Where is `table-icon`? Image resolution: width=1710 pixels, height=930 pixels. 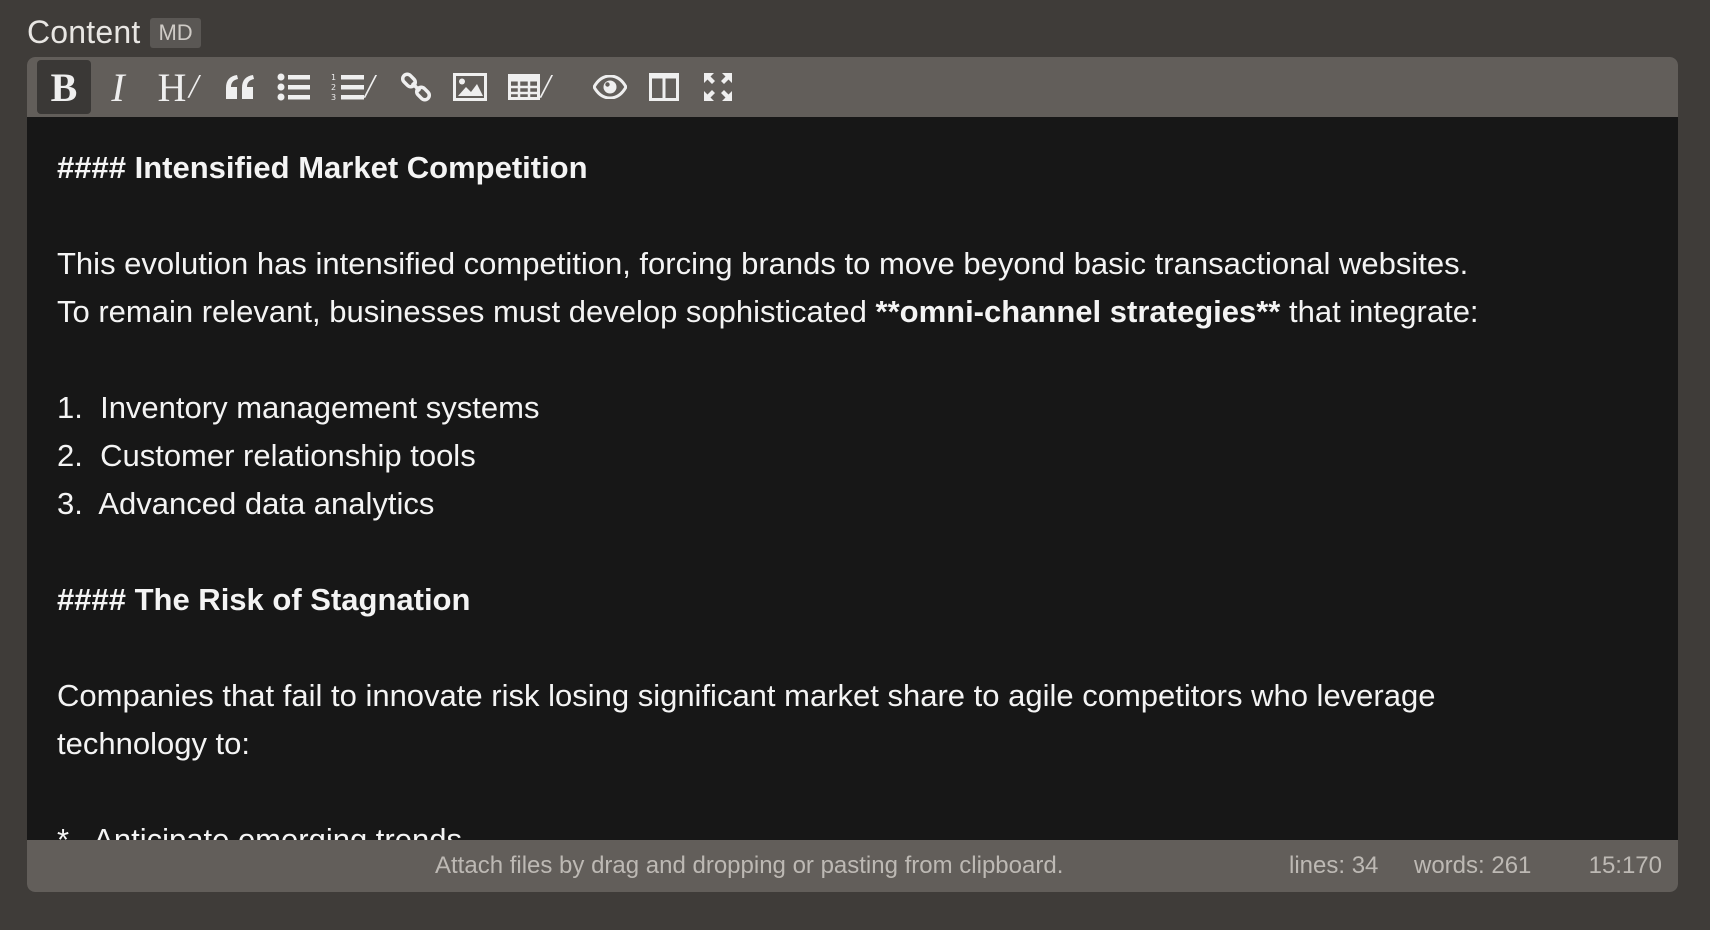 table-icon is located at coordinates (524, 87).